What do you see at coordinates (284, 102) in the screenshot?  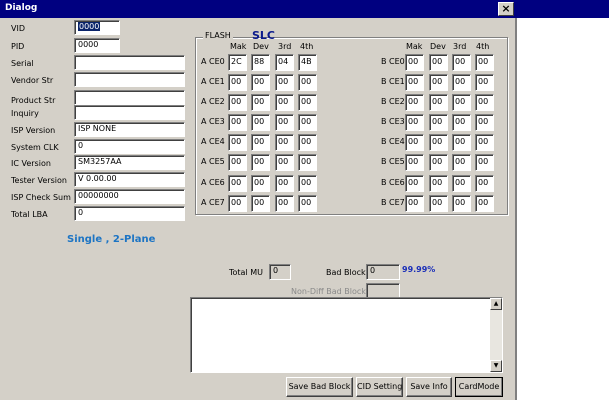 I see `a-ce2-3rd: 00` at bounding box center [284, 102].